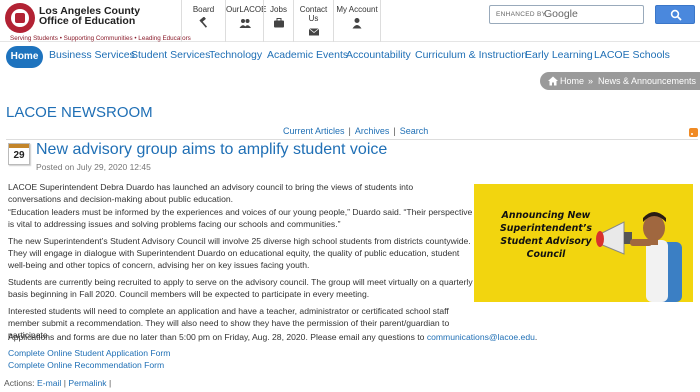 Image resolution: width=700 pixels, height=392 pixels. I want to click on breadcrumb: Home » News & Announcements, so click(620, 81).